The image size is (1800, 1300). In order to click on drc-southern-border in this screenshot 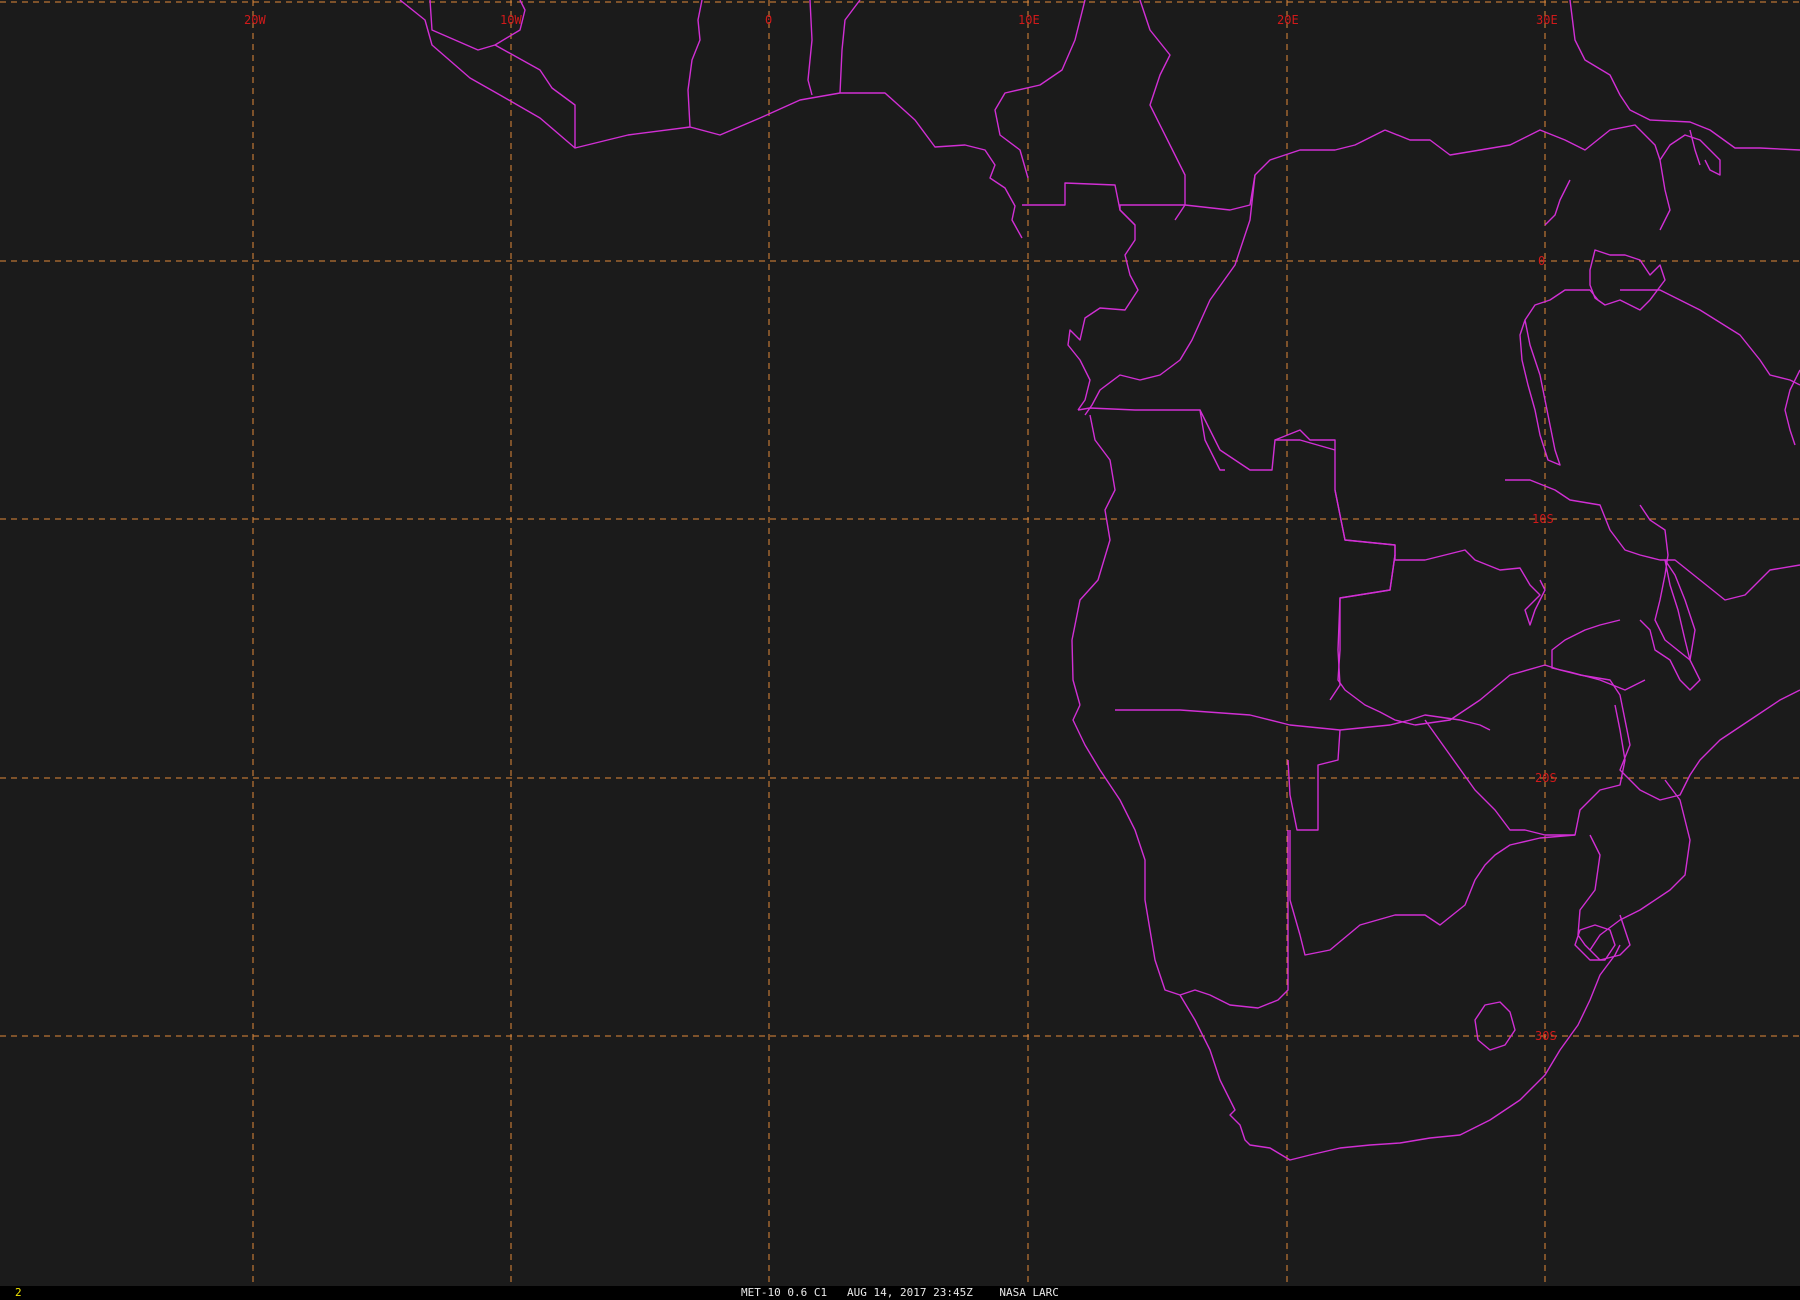, I will do `click(1410, 527)`.